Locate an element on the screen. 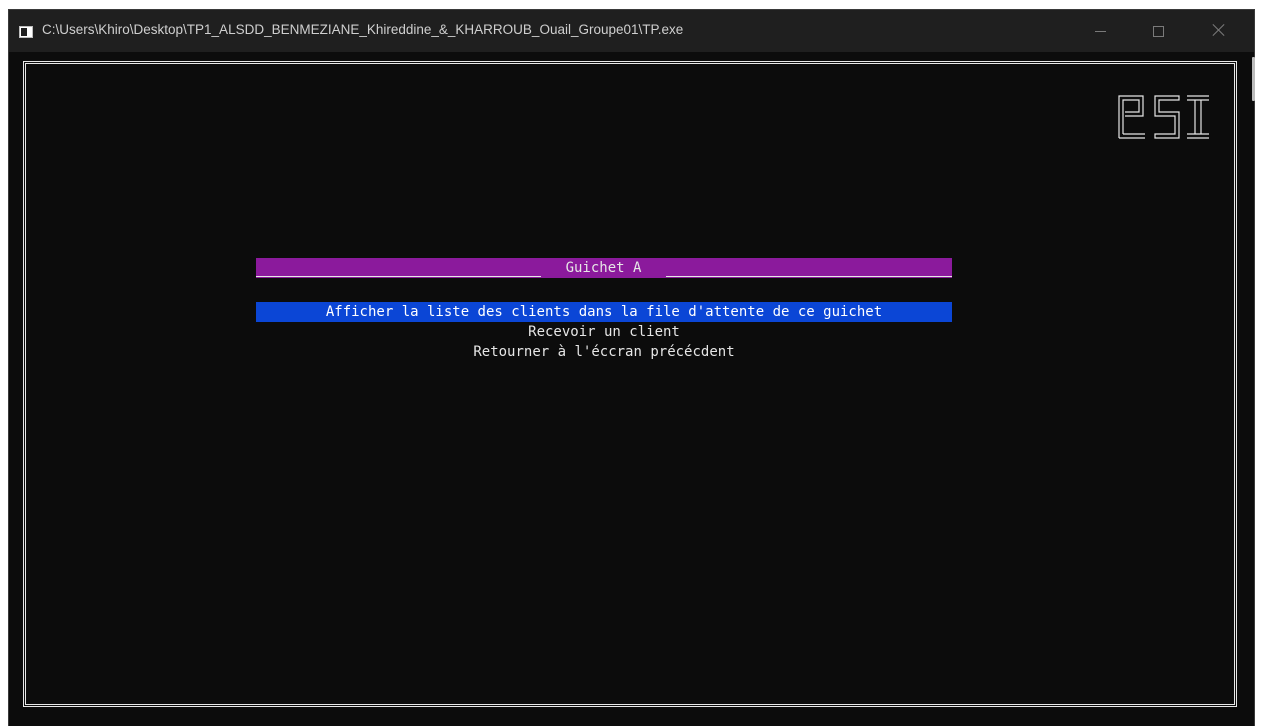 The width and height of the screenshot is (1262, 726). maximize-button is located at coordinates (1158, 31).